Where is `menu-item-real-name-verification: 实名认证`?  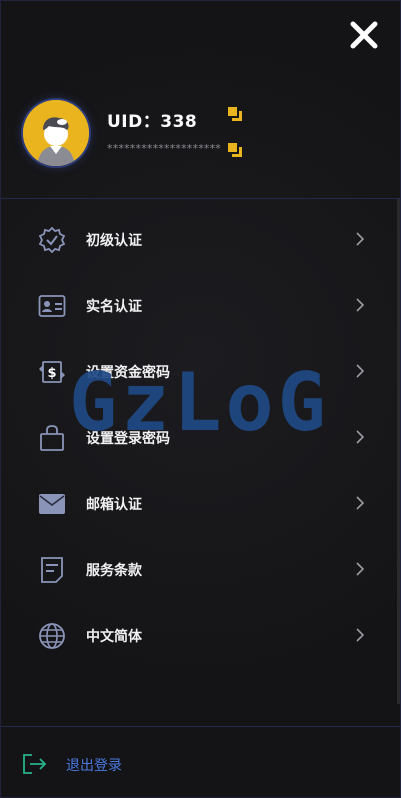 menu-item-real-name-verification: 实名认证 is located at coordinates (200, 304).